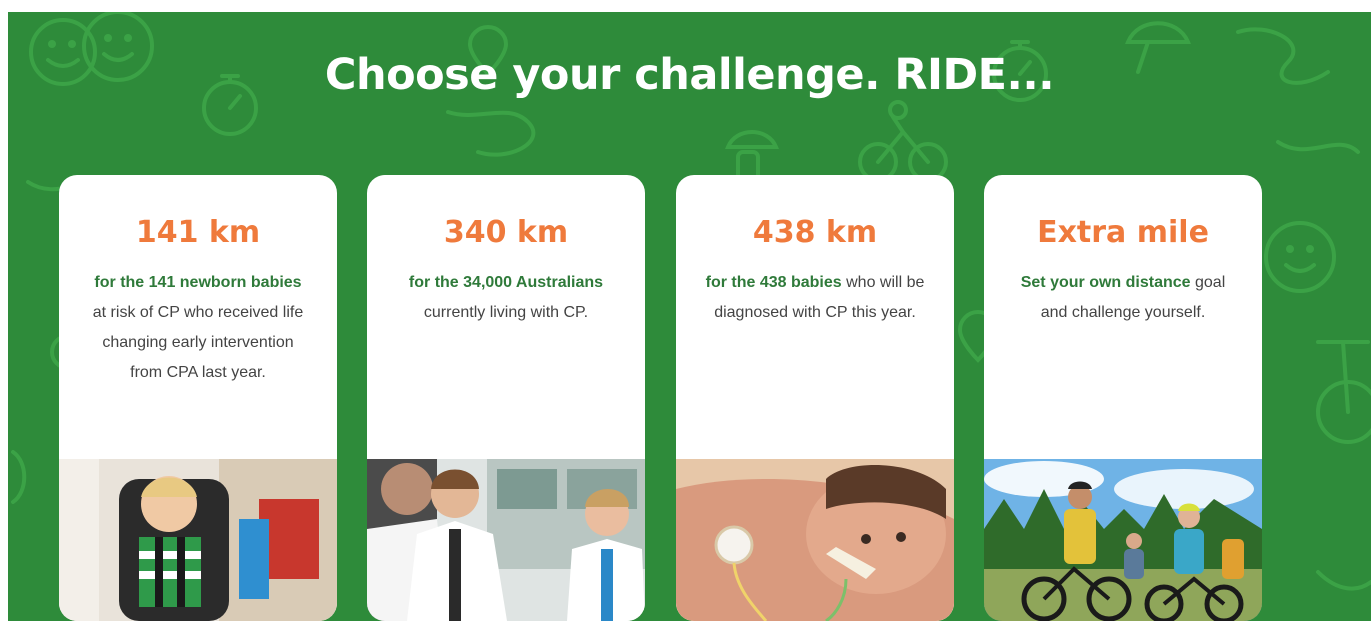 This screenshot has height=621, width=1371. What do you see at coordinates (1123, 540) in the screenshot?
I see `family-cycling-photo` at bounding box center [1123, 540].